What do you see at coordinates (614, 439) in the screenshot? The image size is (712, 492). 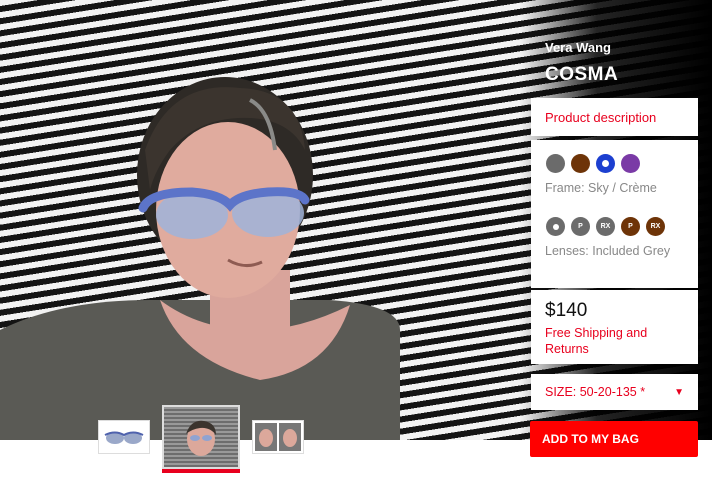 I see `add-to-bag-button: ADD TO MY BAG` at bounding box center [614, 439].